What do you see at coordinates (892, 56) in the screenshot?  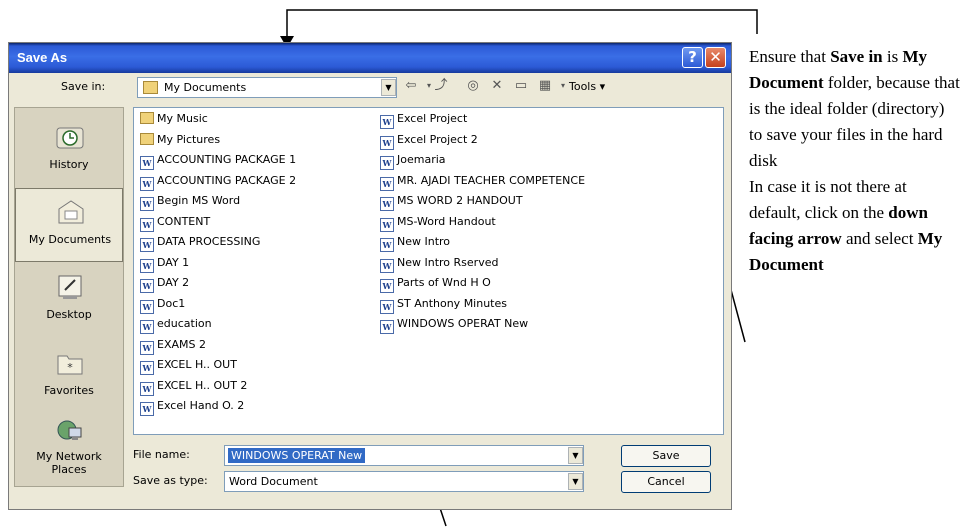 I see `annot-t2: is` at bounding box center [892, 56].